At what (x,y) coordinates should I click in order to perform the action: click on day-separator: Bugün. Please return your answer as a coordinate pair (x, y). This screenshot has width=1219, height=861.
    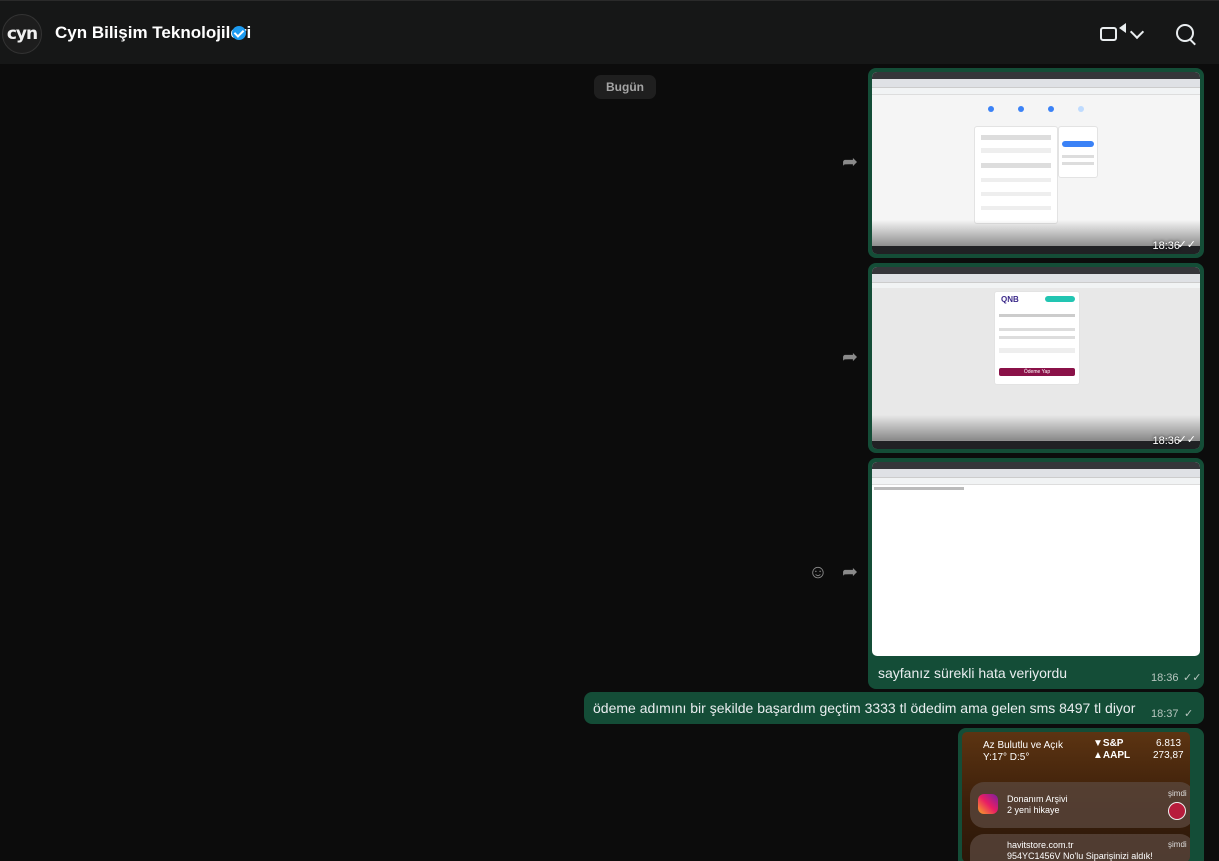
    Looking at the image, I should click on (625, 87).